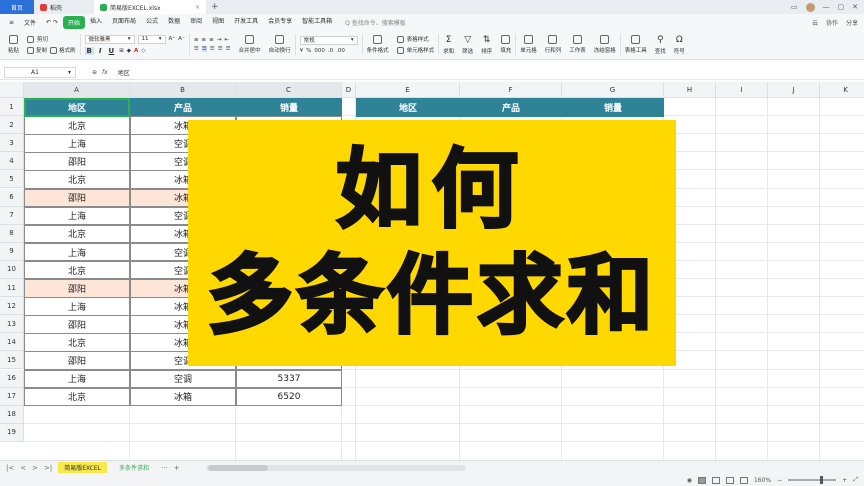  What do you see at coordinates (12, 269) in the screenshot?
I see `row-header-10: 10` at bounding box center [12, 269].